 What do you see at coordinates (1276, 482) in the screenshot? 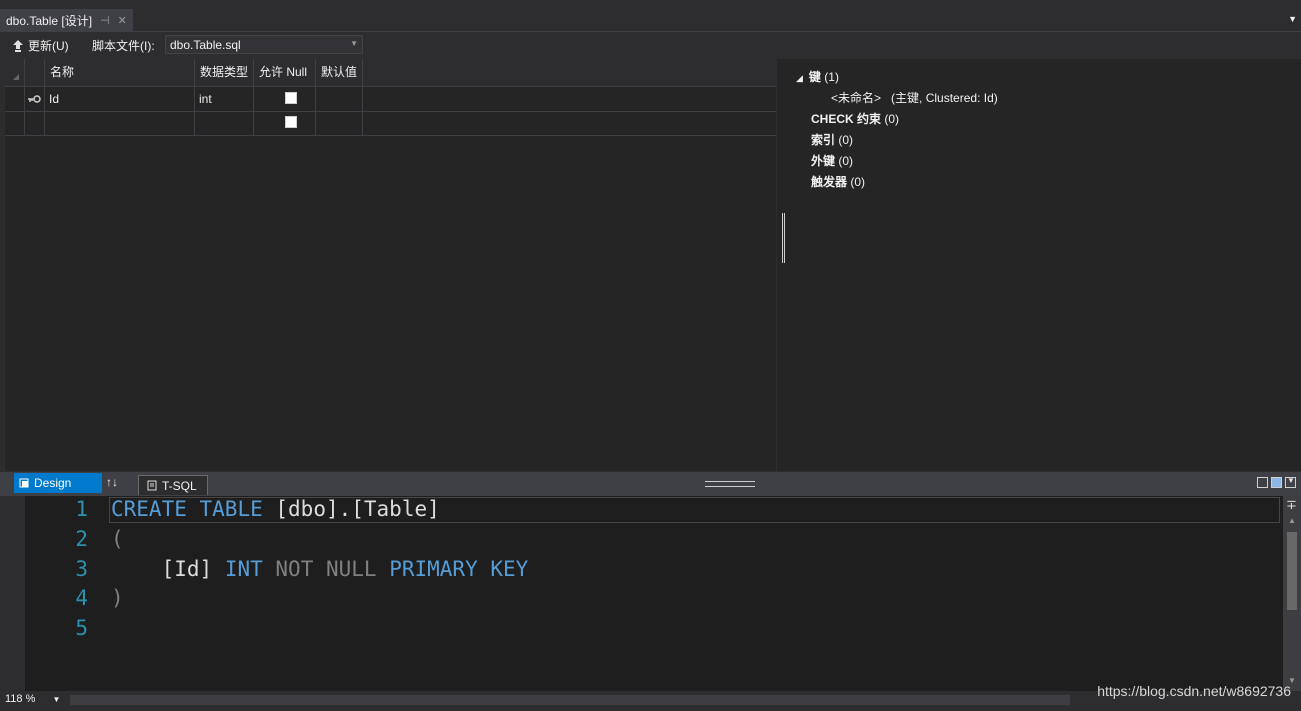
I see `split-horizontal-icon` at bounding box center [1276, 482].